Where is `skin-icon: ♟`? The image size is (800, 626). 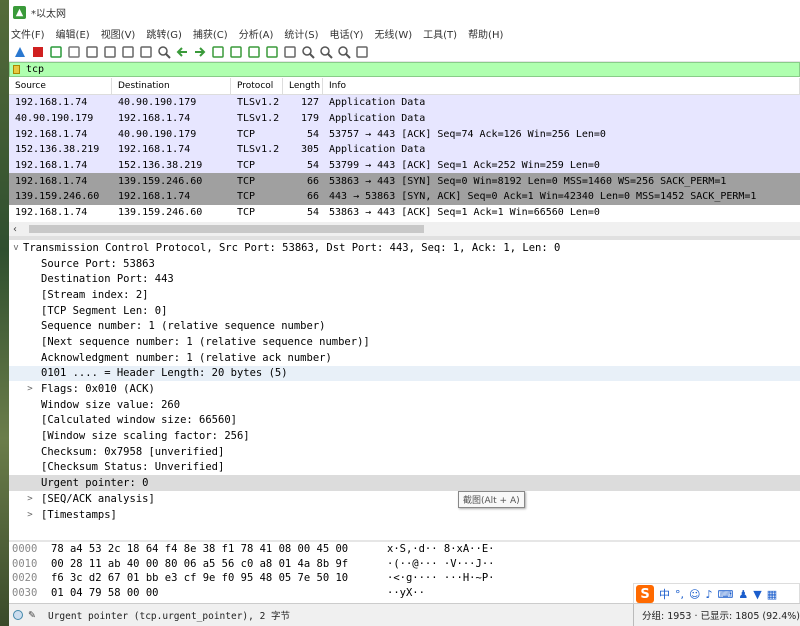 skin-icon: ♟ is located at coordinates (743, 594).